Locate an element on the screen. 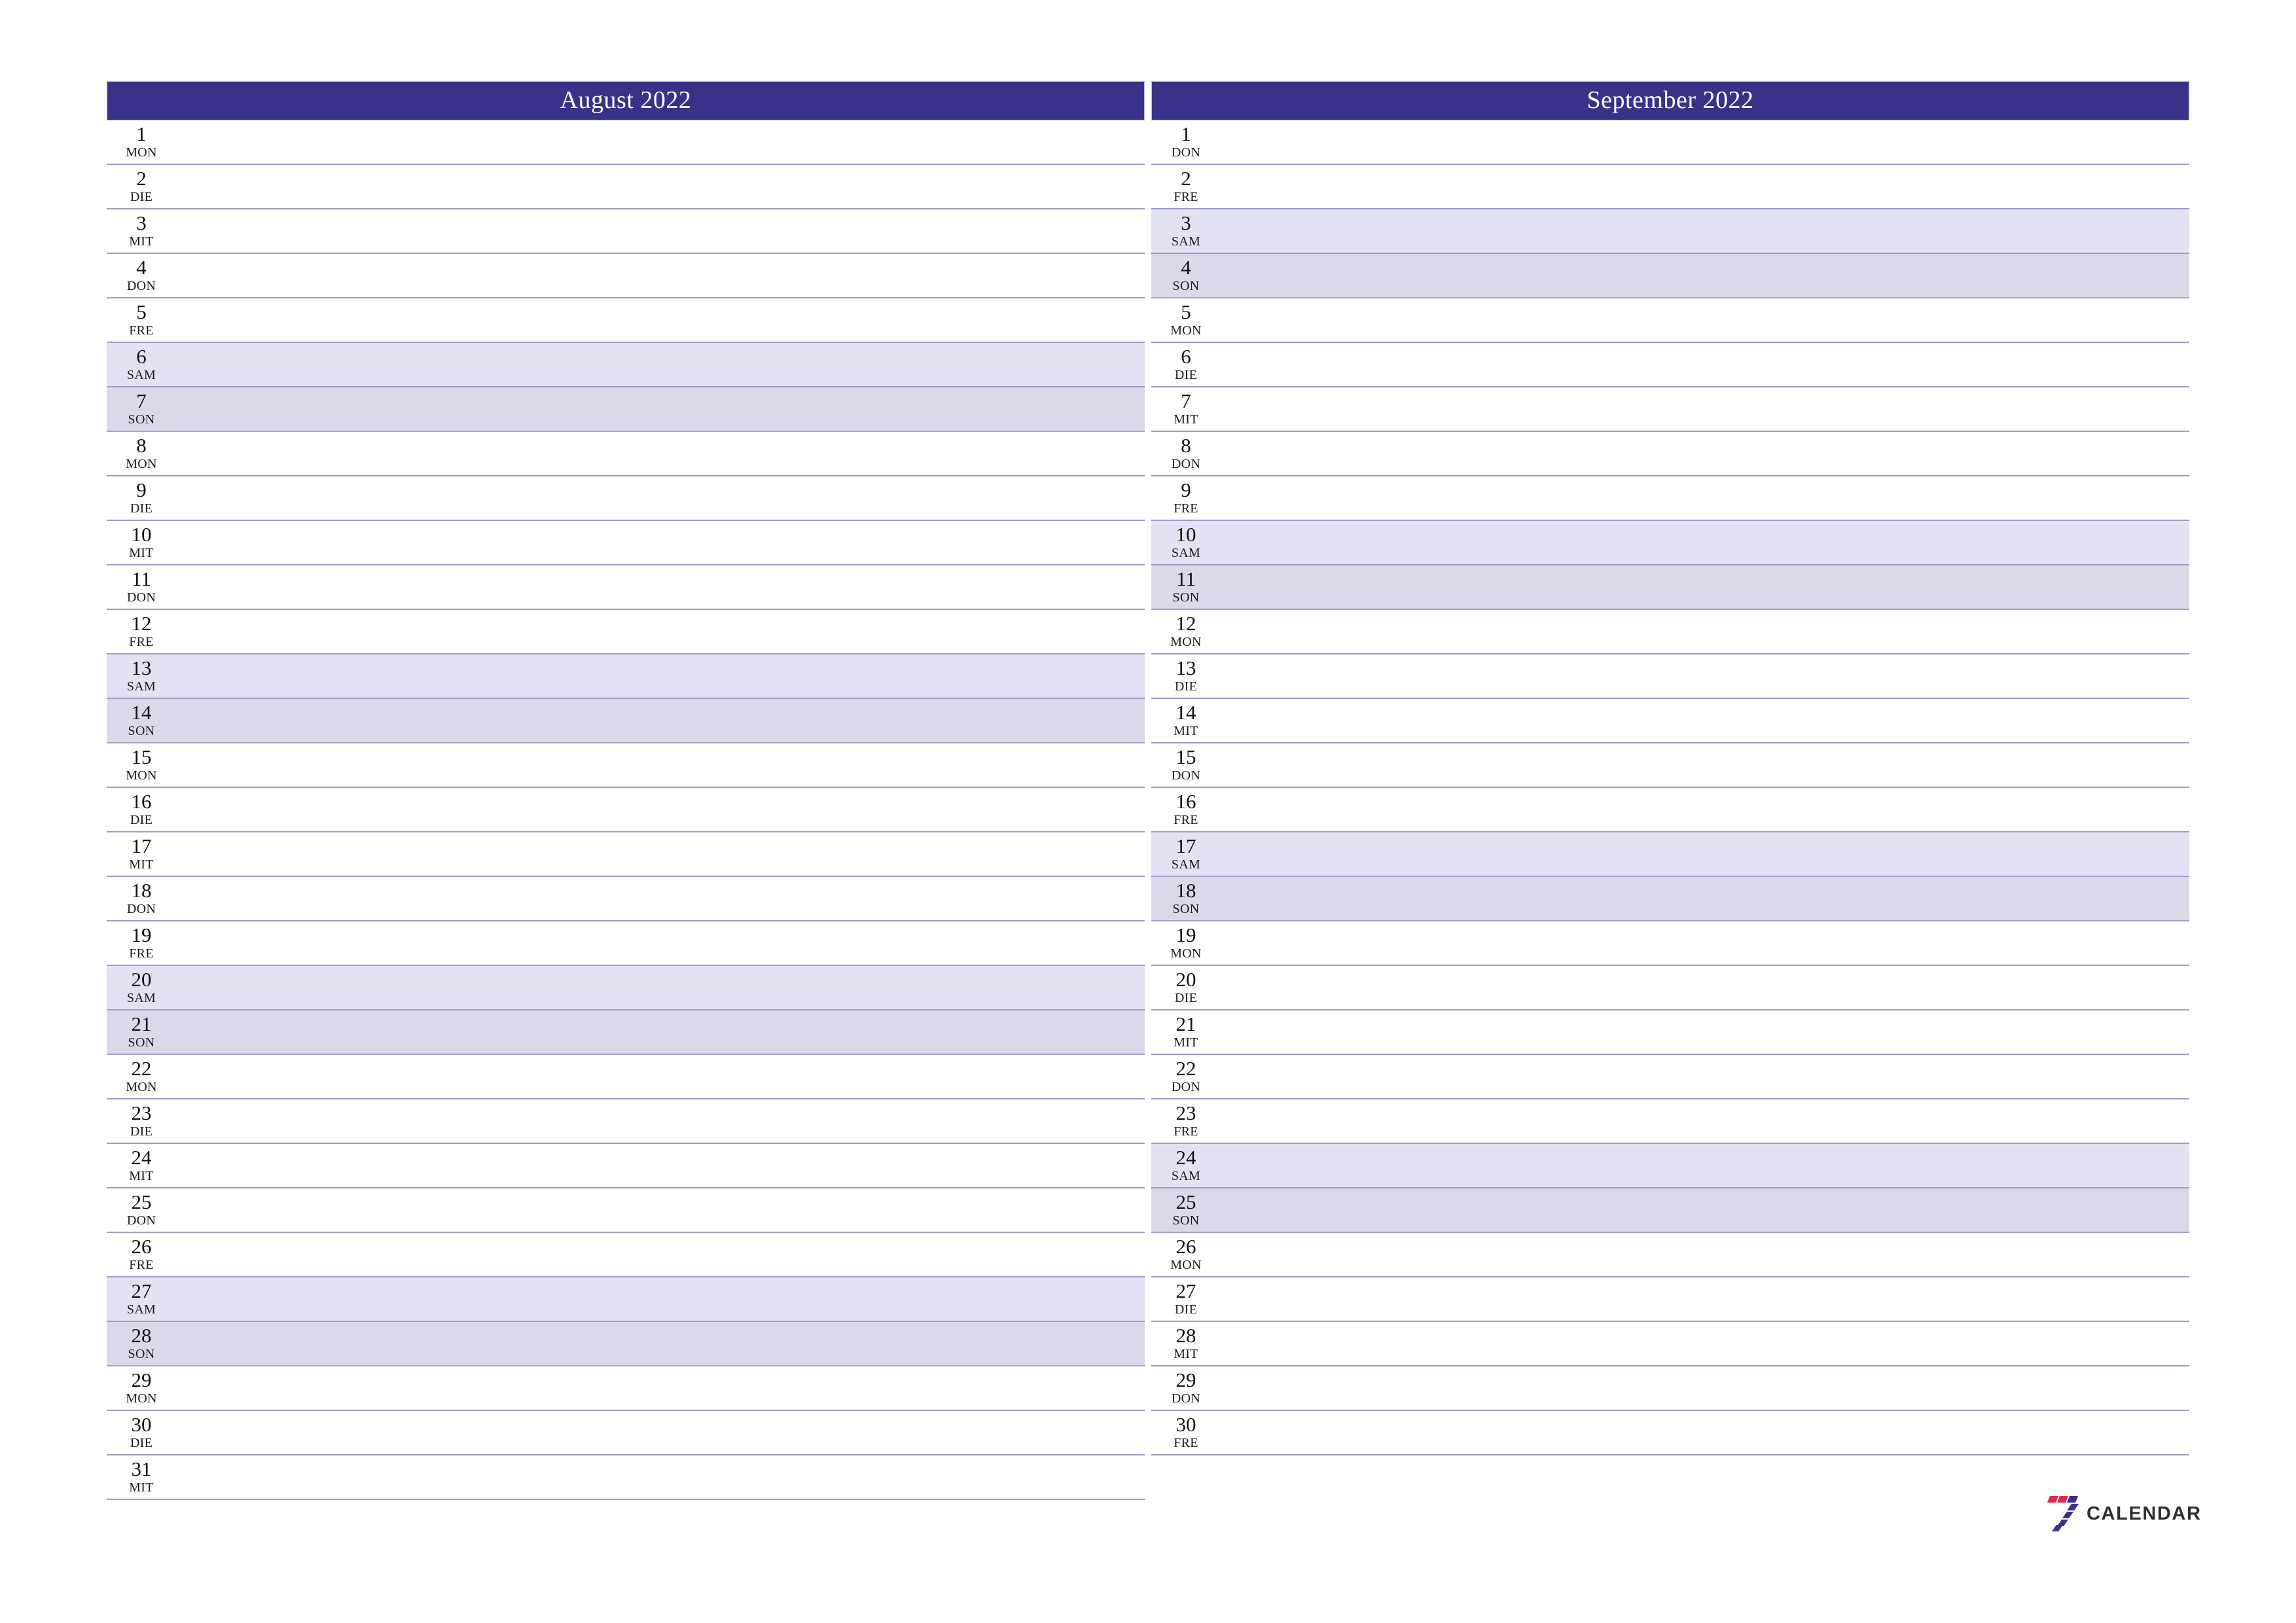  day-row: 5 FRE is located at coordinates (626, 320).